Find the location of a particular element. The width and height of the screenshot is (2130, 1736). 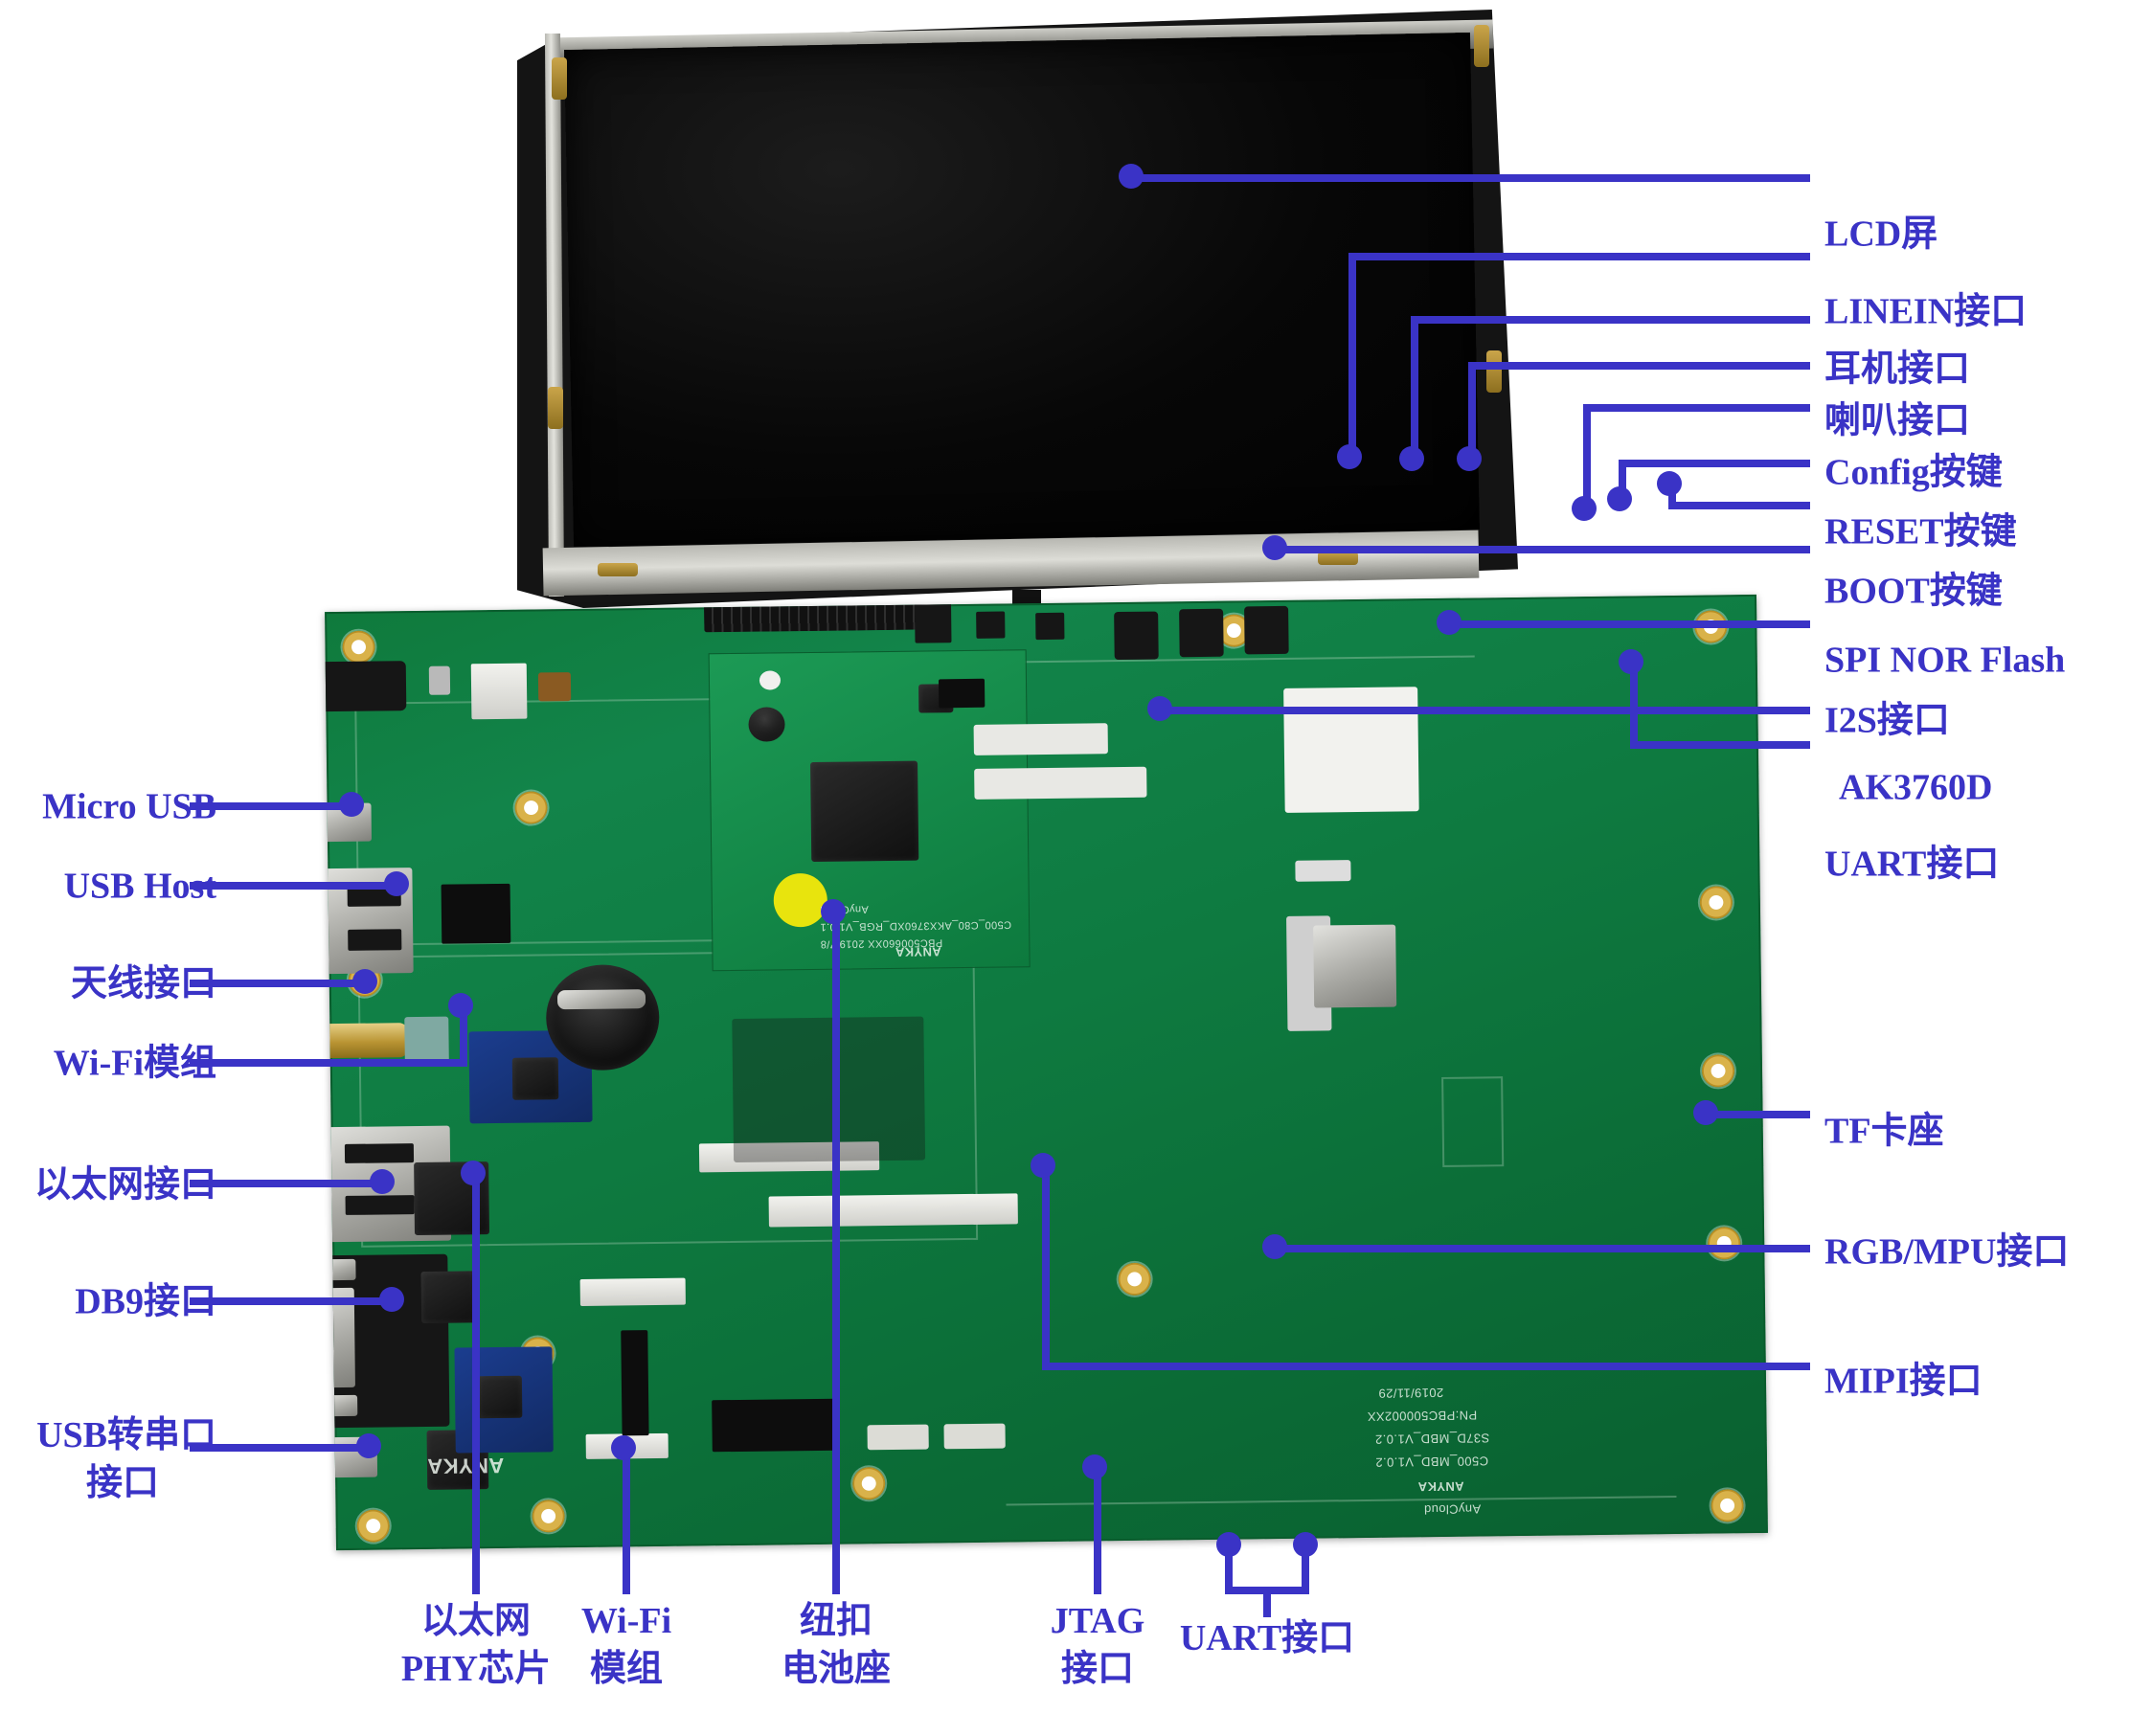

module-component is located at coordinates (766, 724).